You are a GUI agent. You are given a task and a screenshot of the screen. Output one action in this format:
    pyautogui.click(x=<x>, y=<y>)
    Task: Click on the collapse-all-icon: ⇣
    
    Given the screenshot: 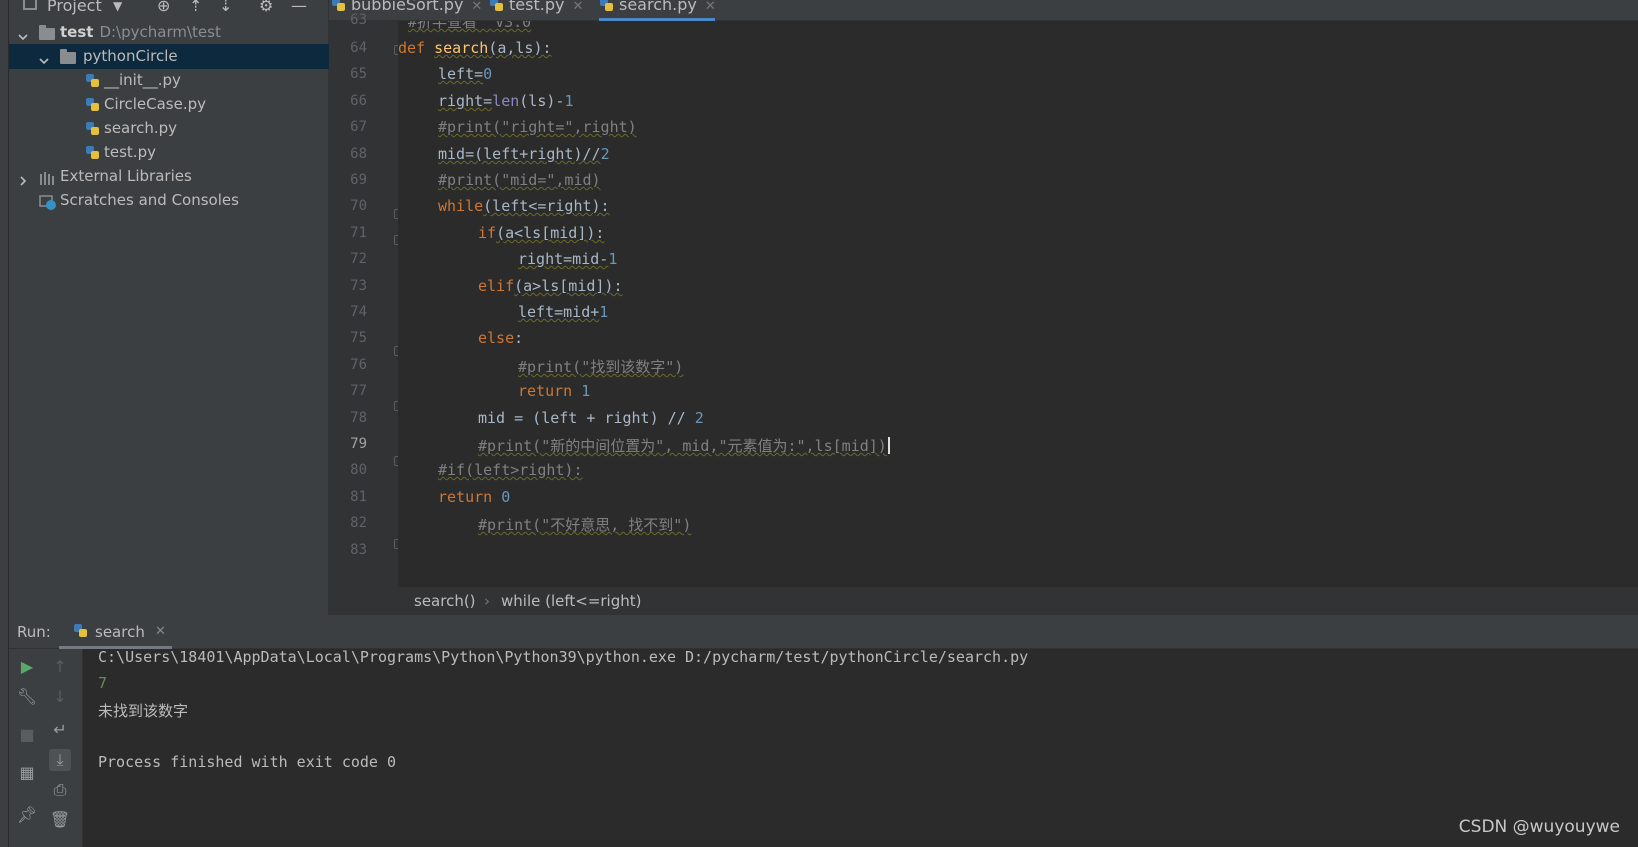 What is the action you would take?
    pyautogui.click(x=225, y=7)
    